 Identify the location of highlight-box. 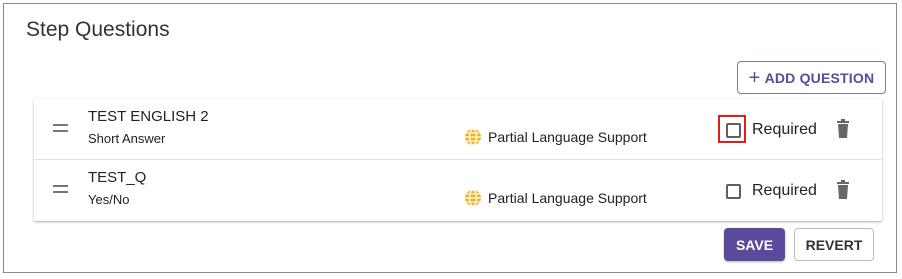
(732, 129).